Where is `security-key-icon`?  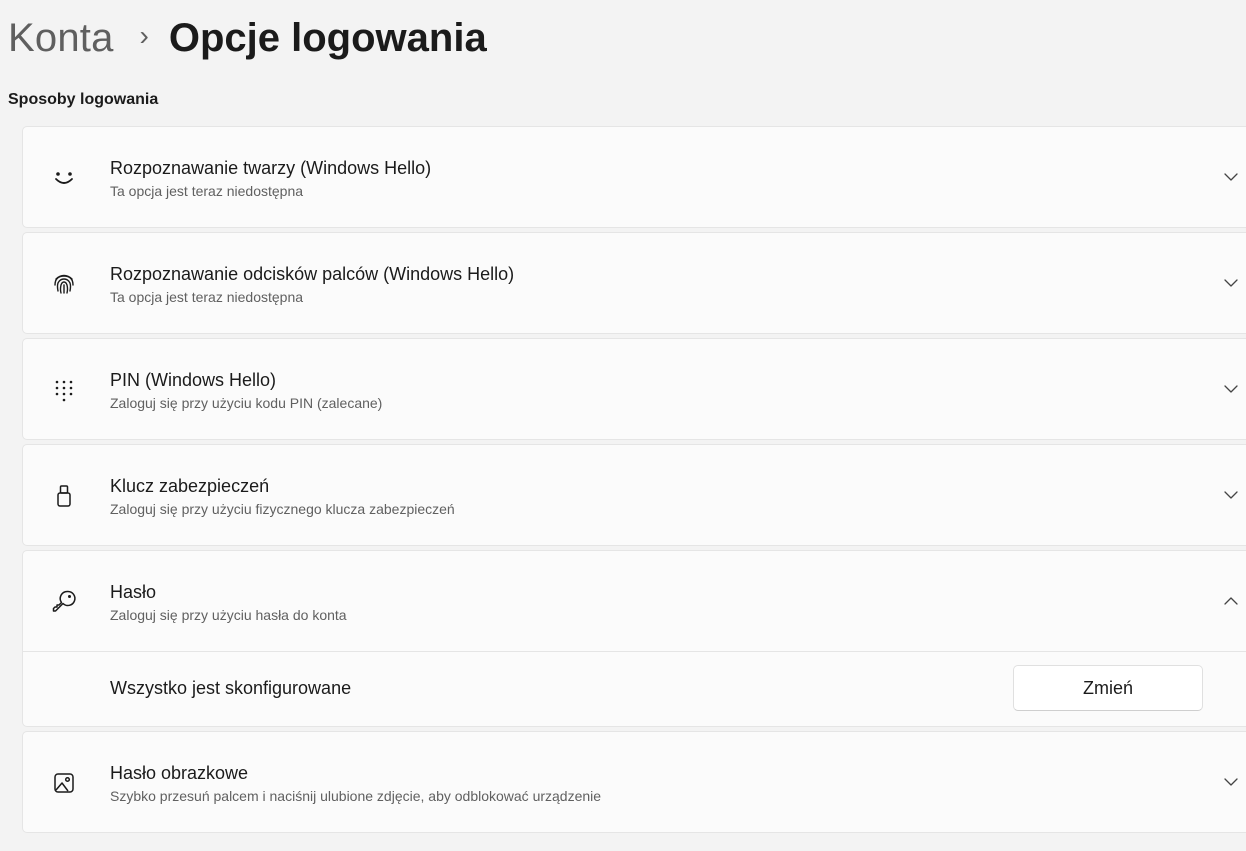
security-key-icon is located at coordinates (64, 496).